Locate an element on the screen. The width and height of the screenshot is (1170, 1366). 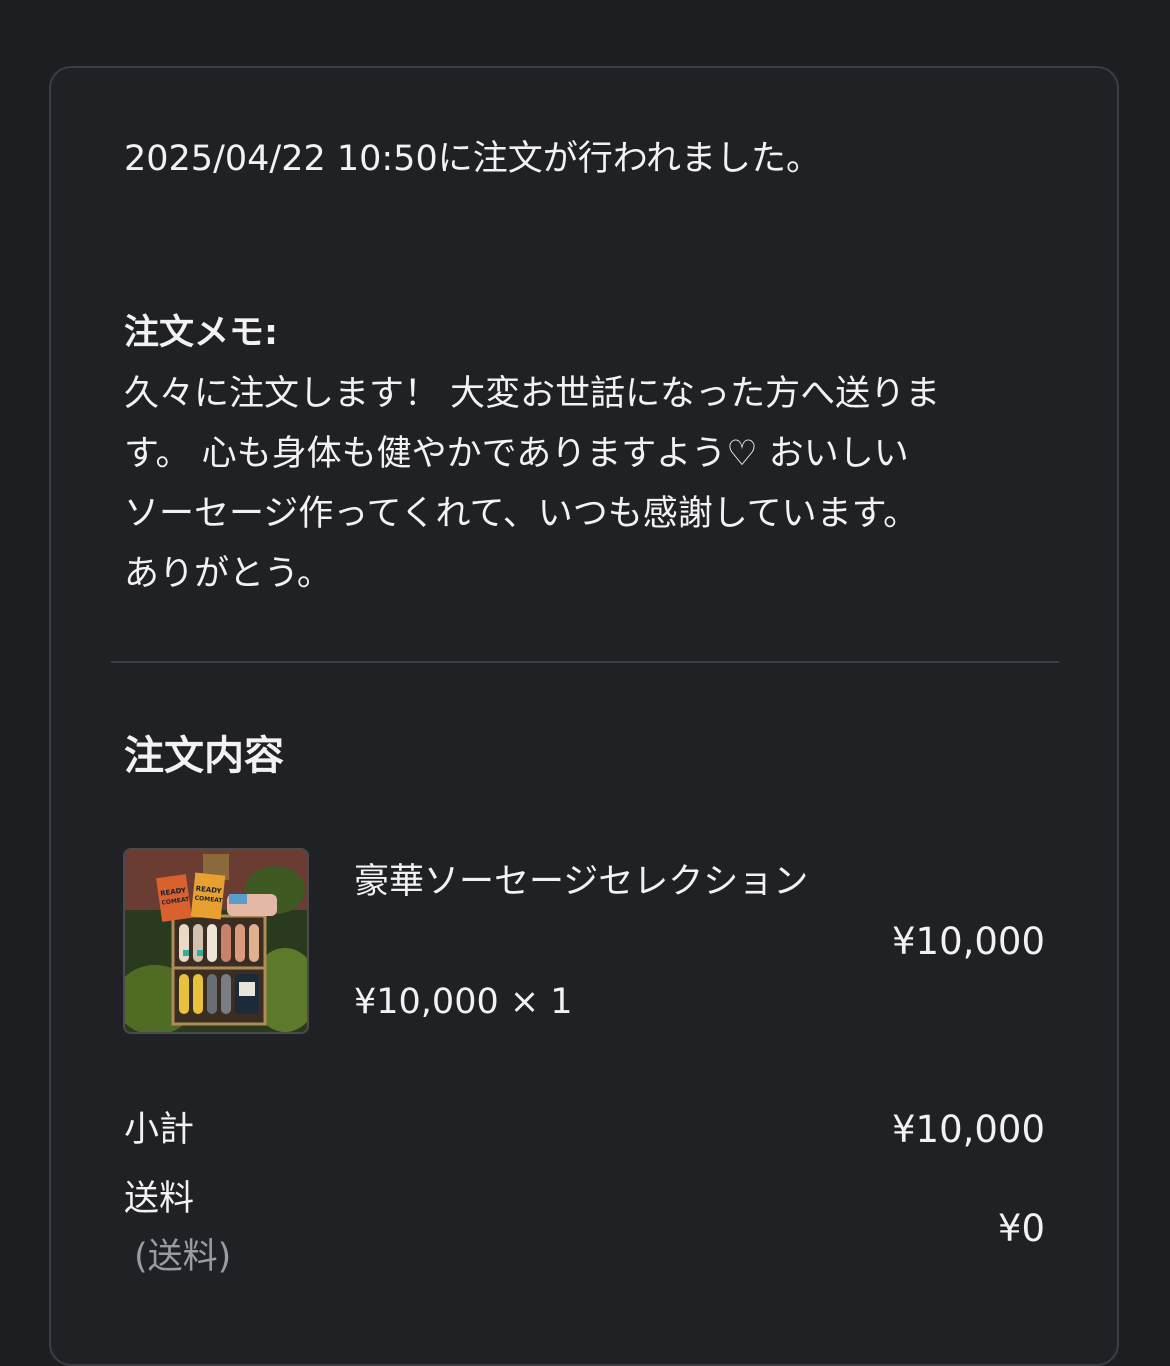
order-contents-title: 注文内容 is located at coordinates (204, 756).